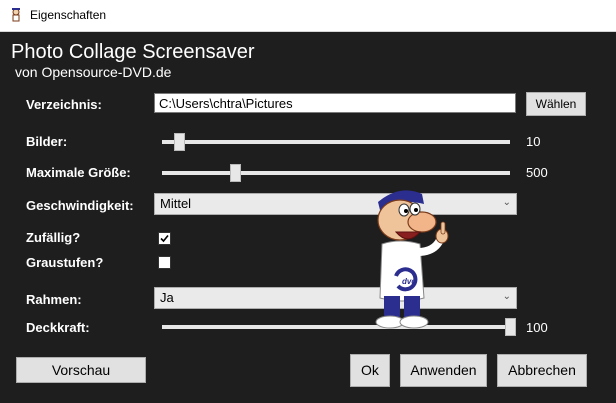  Describe the element at coordinates (542, 370) in the screenshot. I see `cancel-button: Abbrechen` at that location.